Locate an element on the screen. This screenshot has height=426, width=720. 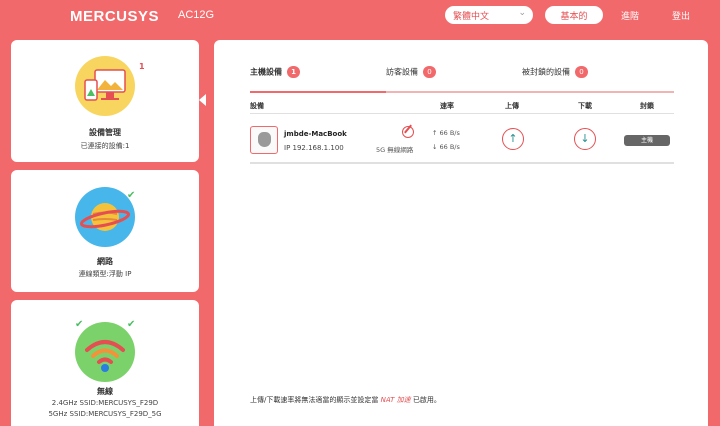
wifi-5-check-icon: ✔ is located at coordinates (131, 324).